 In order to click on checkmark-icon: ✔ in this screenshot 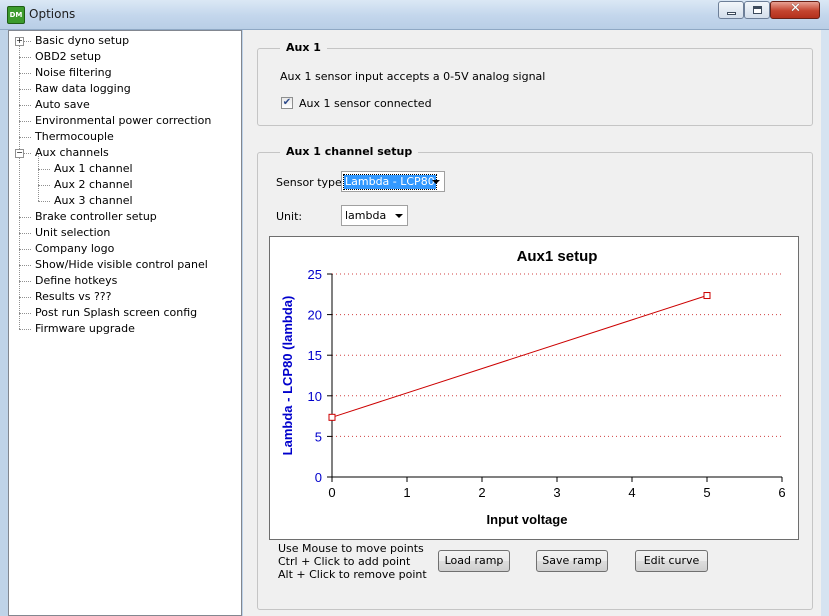, I will do `click(287, 102)`.